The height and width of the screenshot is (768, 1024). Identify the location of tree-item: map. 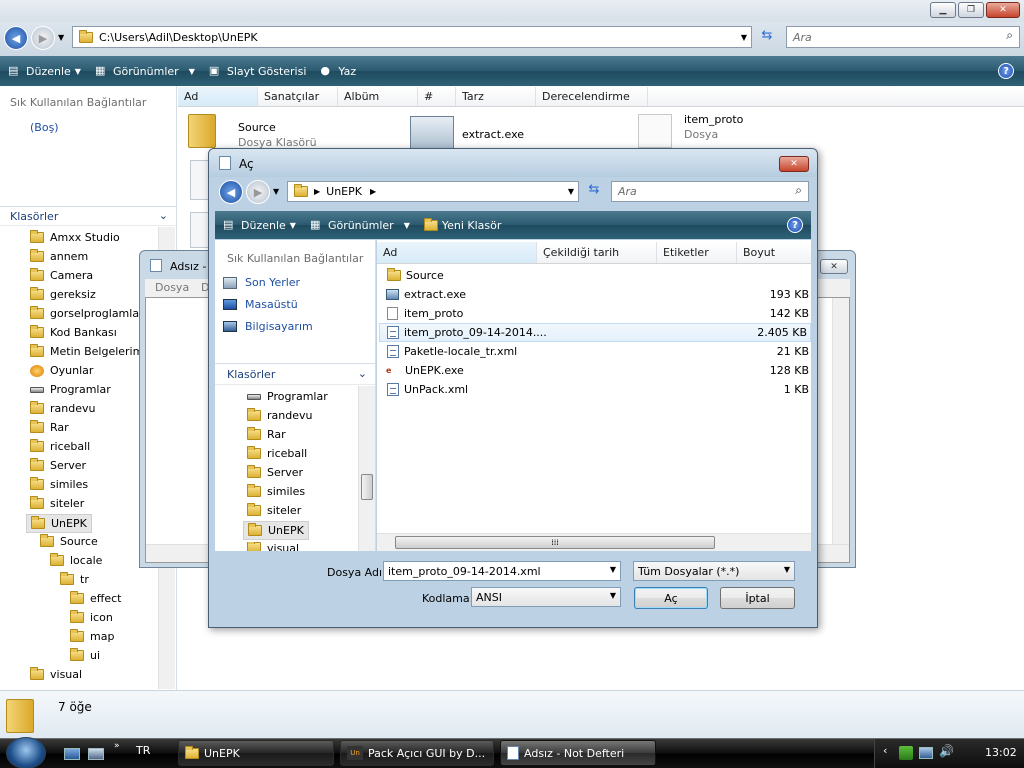
(92, 636).